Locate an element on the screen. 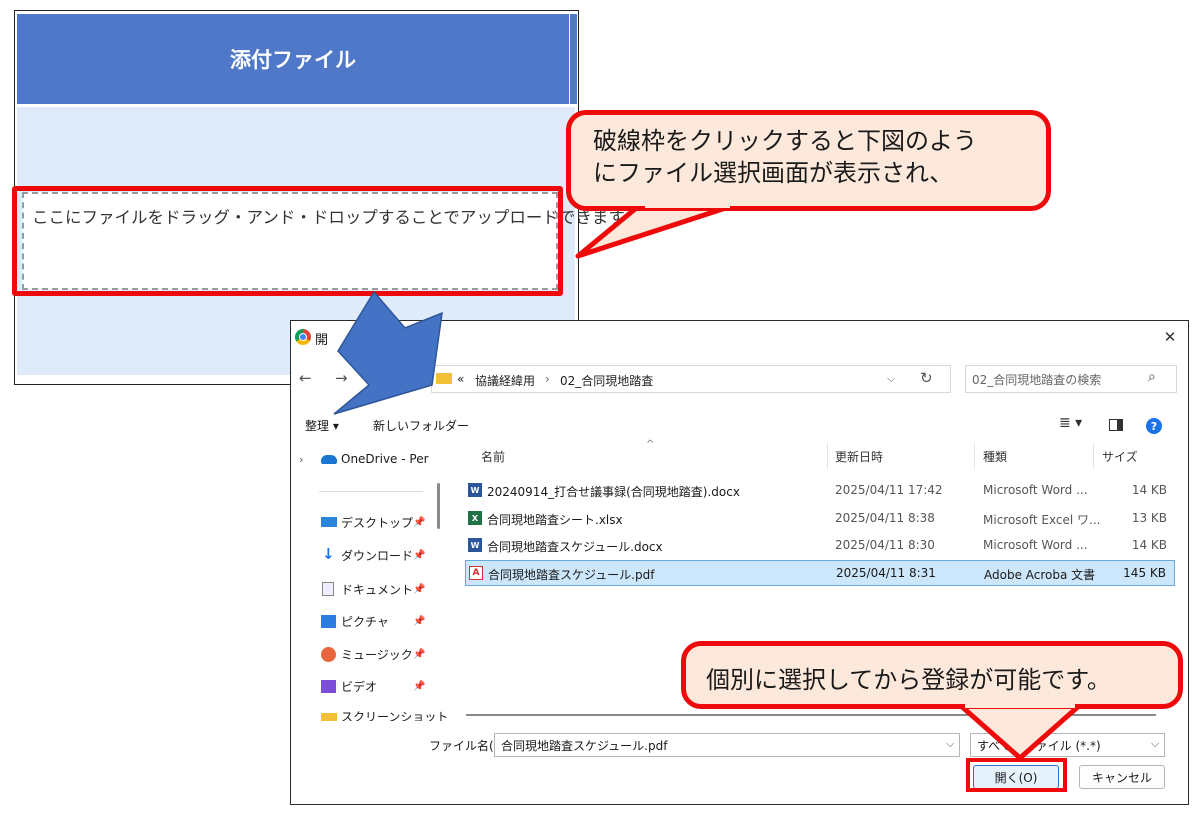 The width and height of the screenshot is (1203, 827). horizontal-scrollbar is located at coordinates (811, 715).